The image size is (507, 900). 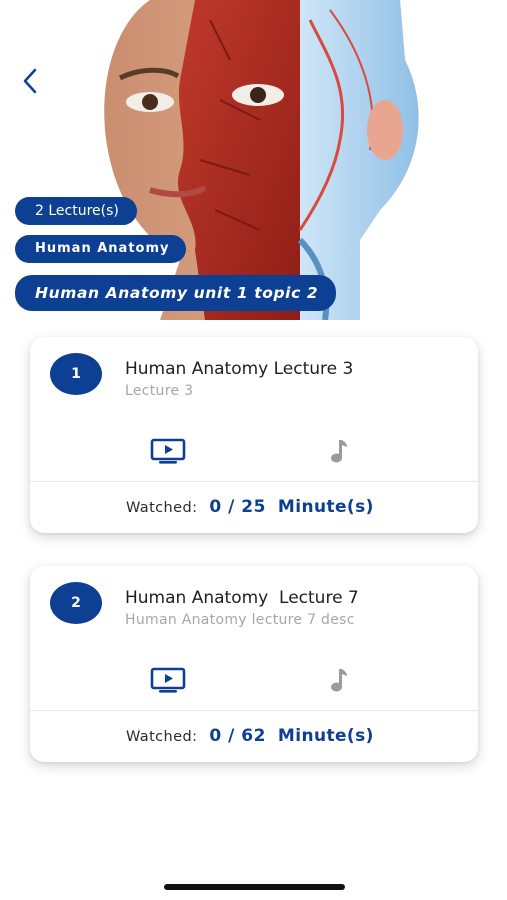 I want to click on lecture-title: Human Anatomy Lecture 7, so click(x=242, y=598).